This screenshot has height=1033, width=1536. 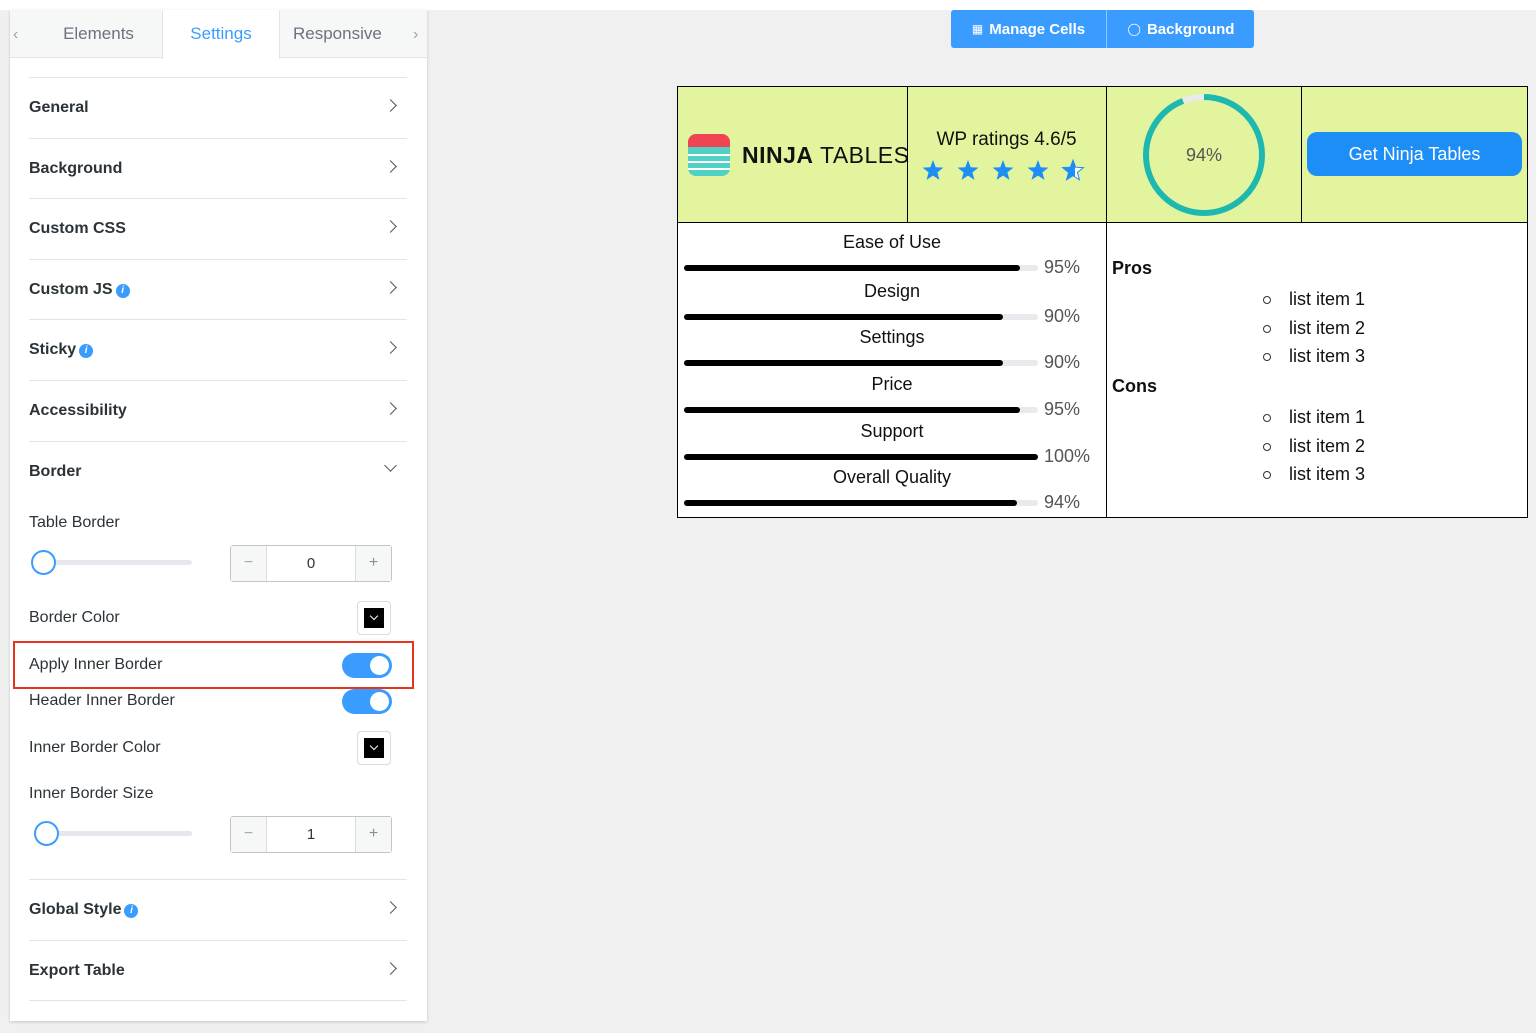 What do you see at coordinates (415, 34) in the screenshot?
I see `tab-scroll-right-icon: ›` at bounding box center [415, 34].